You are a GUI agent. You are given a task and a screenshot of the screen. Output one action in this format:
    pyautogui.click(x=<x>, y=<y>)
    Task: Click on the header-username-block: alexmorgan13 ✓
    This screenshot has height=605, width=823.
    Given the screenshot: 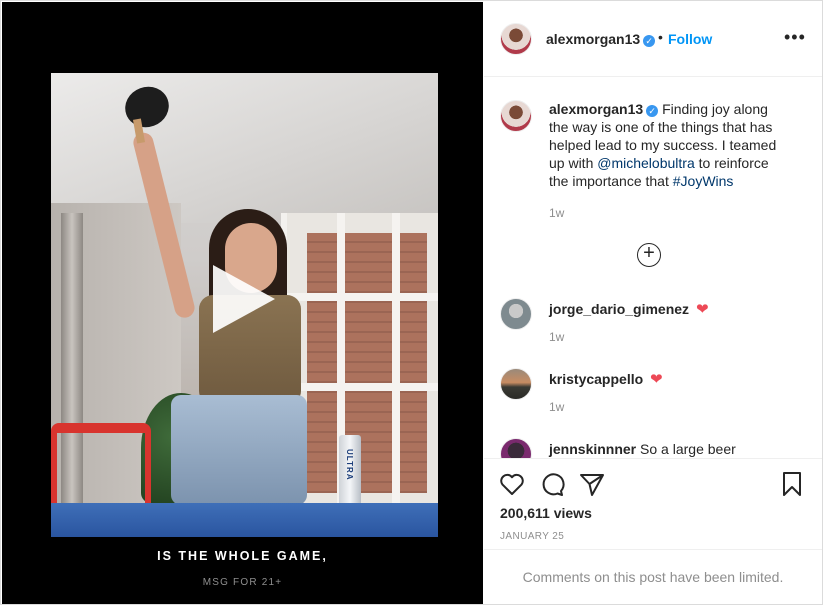 What is the action you would take?
    pyautogui.click(x=601, y=40)
    